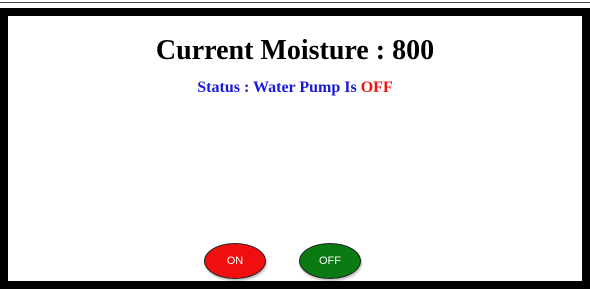 The image size is (590, 289). Describe the element at coordinates (295, 50) in the screenshot. I see `moisture-title: Current Moisture : 800` at that location.